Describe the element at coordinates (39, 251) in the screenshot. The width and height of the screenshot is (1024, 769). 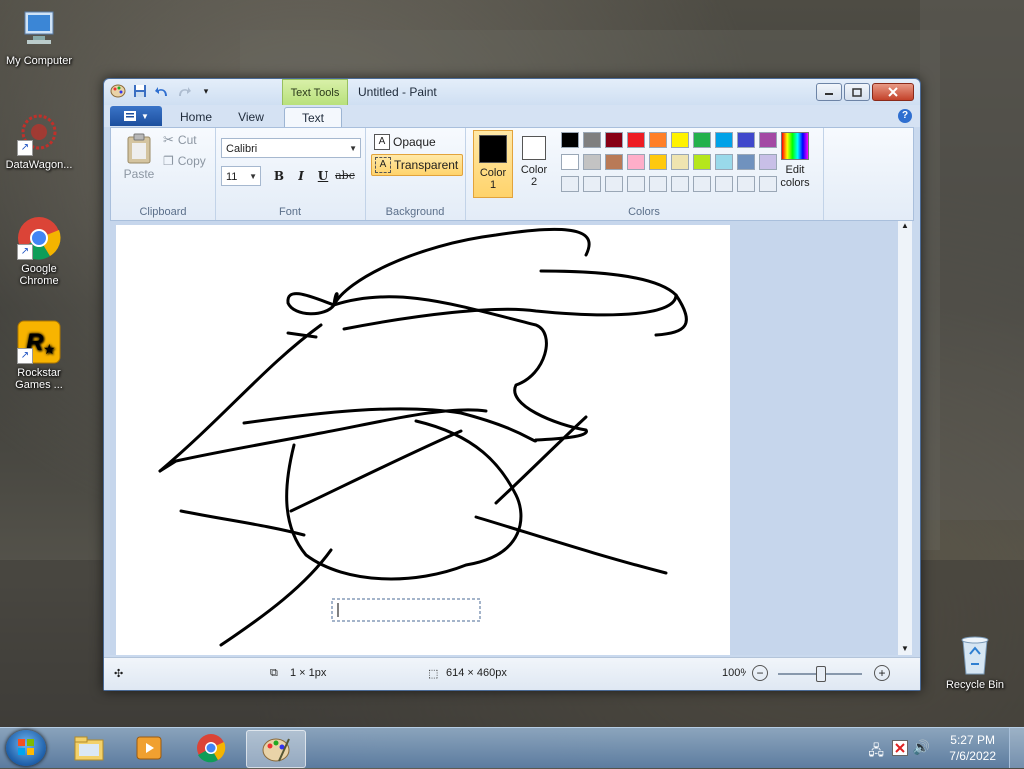
I see `desktop-icon-google-chrome: ↗ Google Chrome` at that location.